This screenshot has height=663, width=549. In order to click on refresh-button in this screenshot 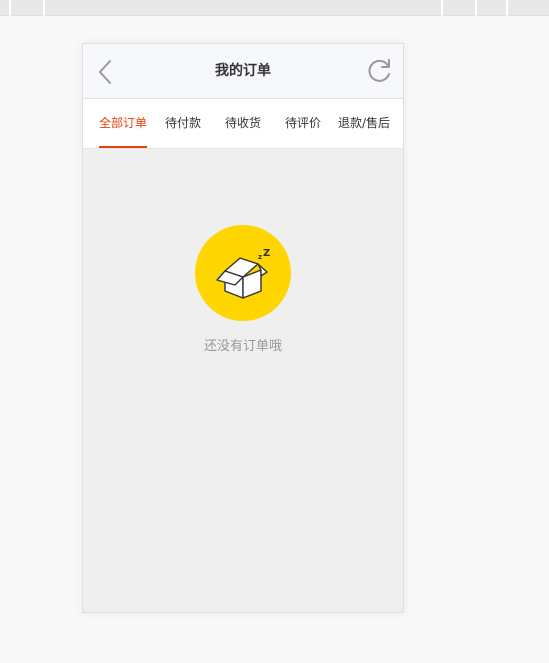, I will do `click(380, 71)`.